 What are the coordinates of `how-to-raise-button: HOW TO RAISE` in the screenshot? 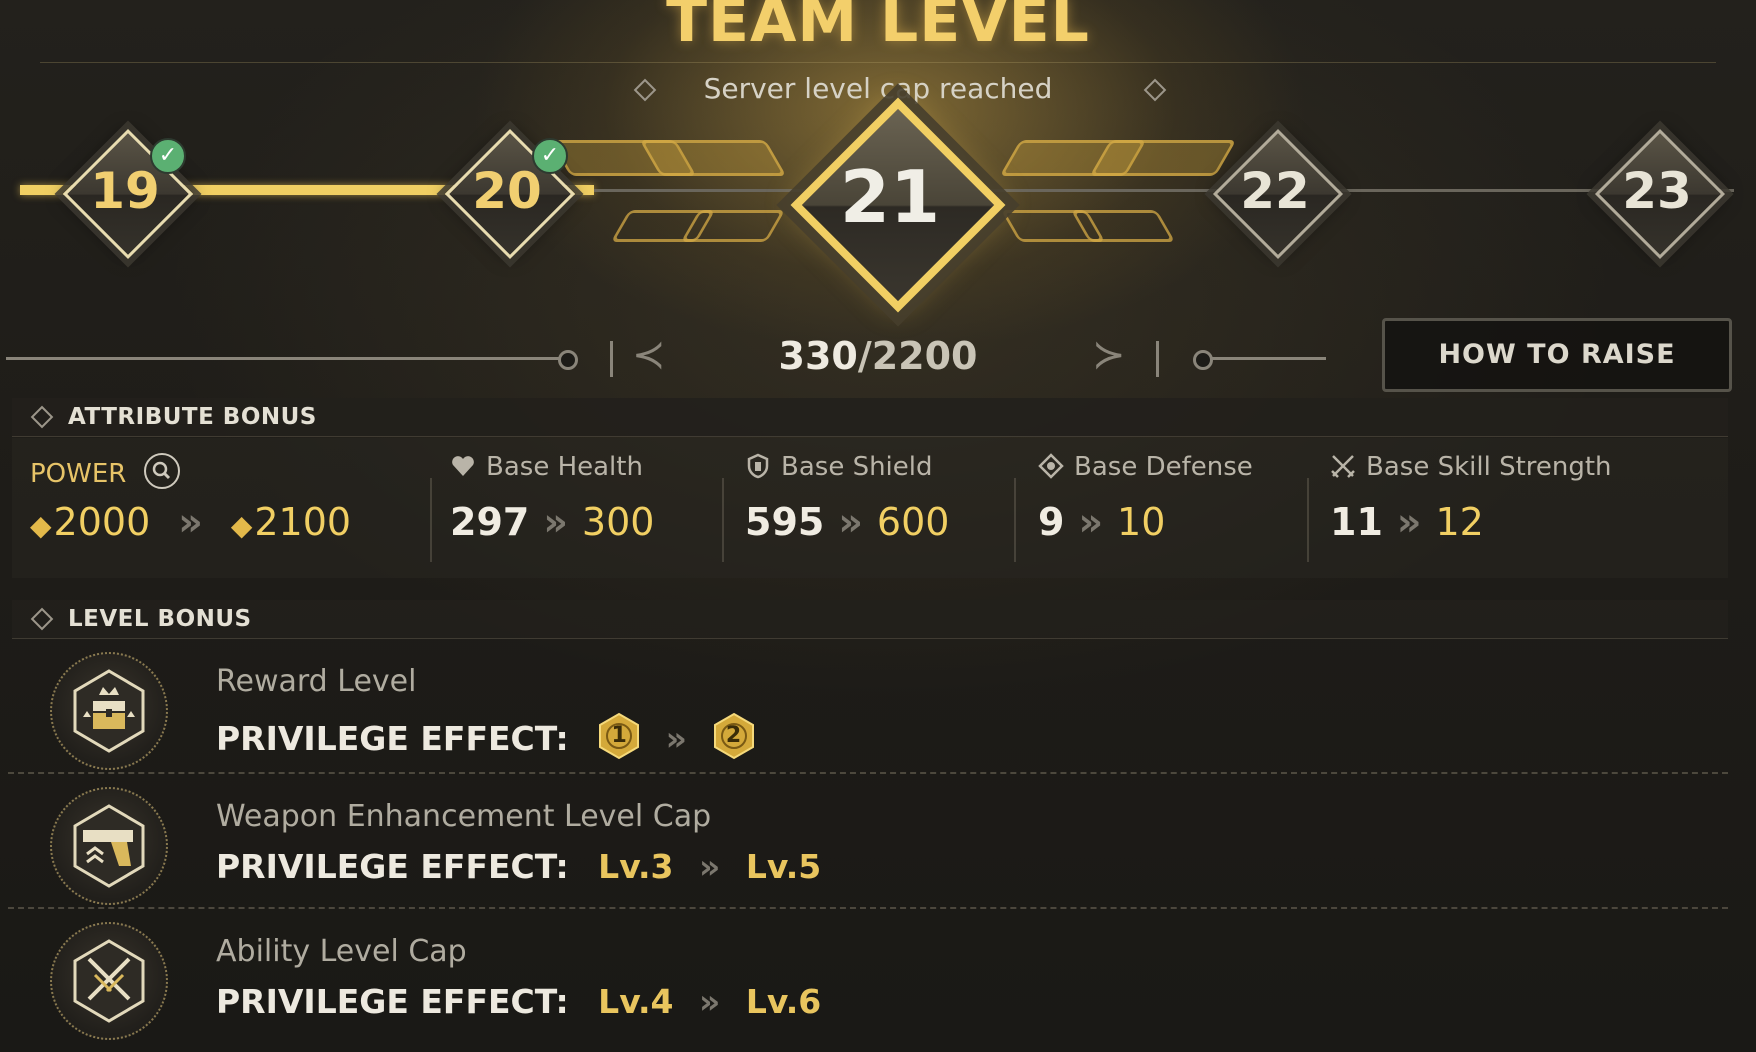 It's located at (1557, 355).